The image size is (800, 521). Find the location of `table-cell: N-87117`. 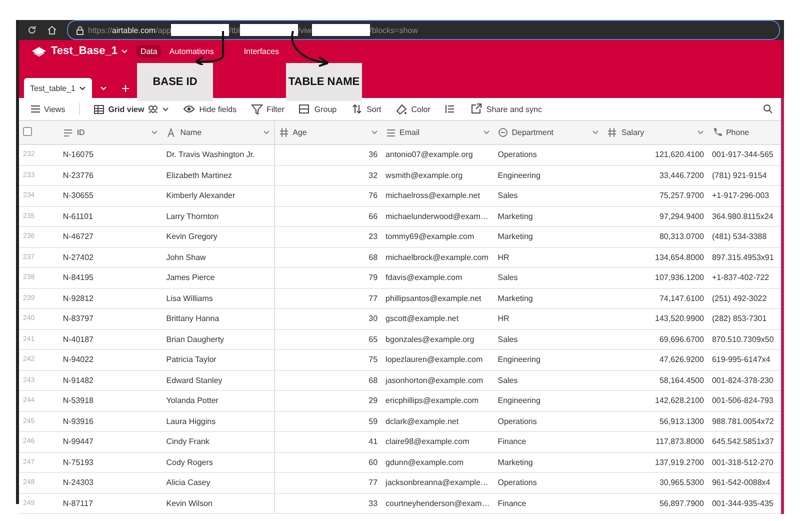

table-cell: N-87117 is located at coordinates (110, 503).